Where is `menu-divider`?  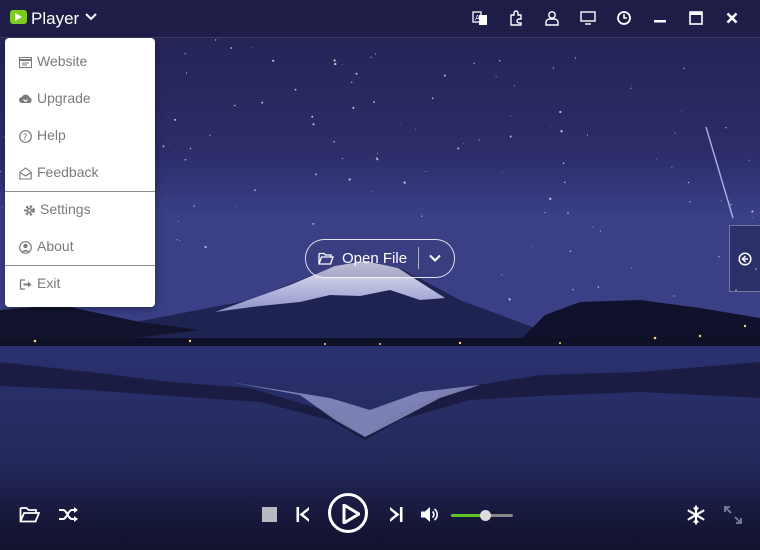
menu-divider is located at coordinates (80, 265).